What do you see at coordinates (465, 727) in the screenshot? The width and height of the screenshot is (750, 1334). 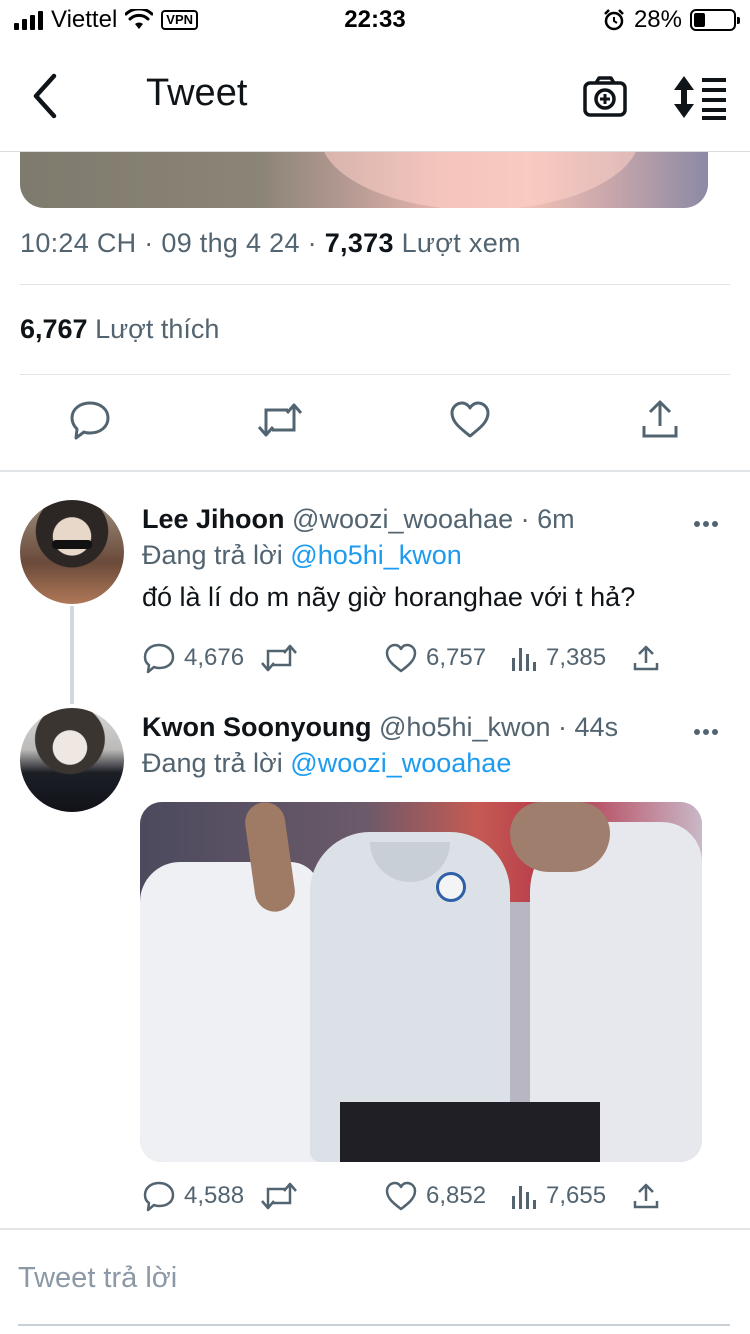 I see `user-handle: @ho5hi_kwon` at bounding box center [465, 727].